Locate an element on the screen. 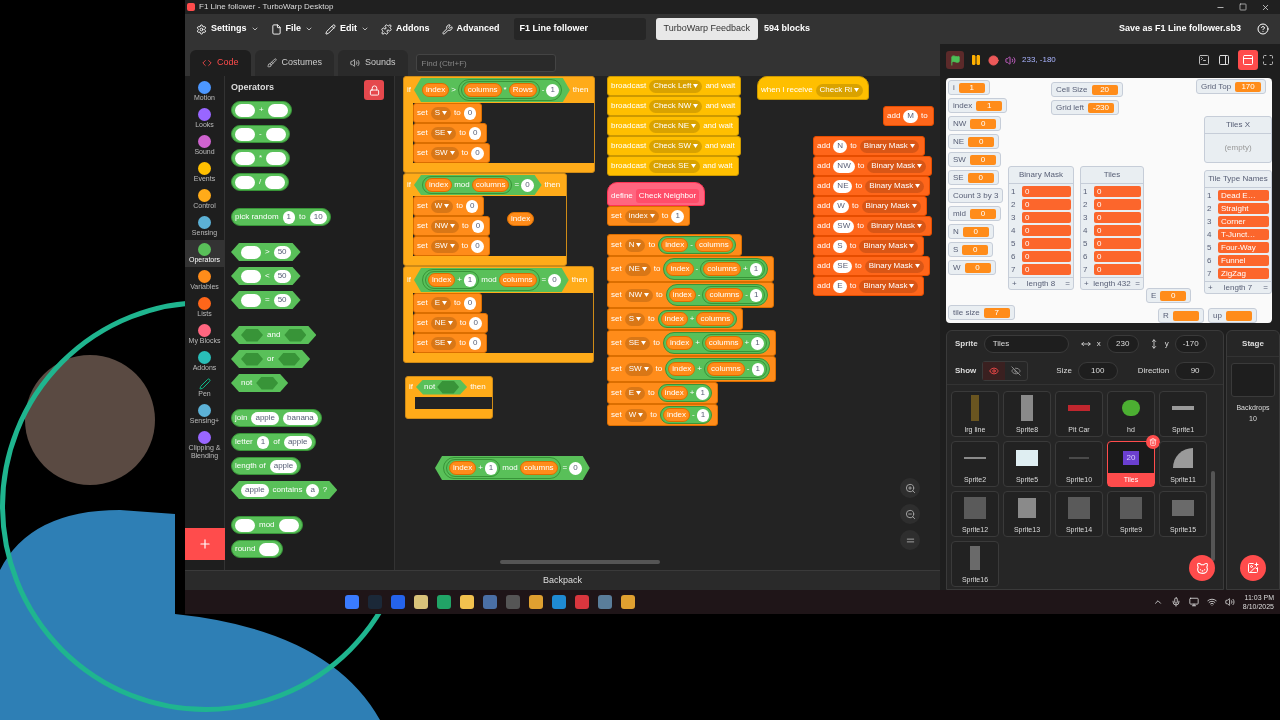 Image resolution: width=1280 pixels, height=720 pixels. add-block: add NW to Binary Mask is located at coordinates (873, 166).